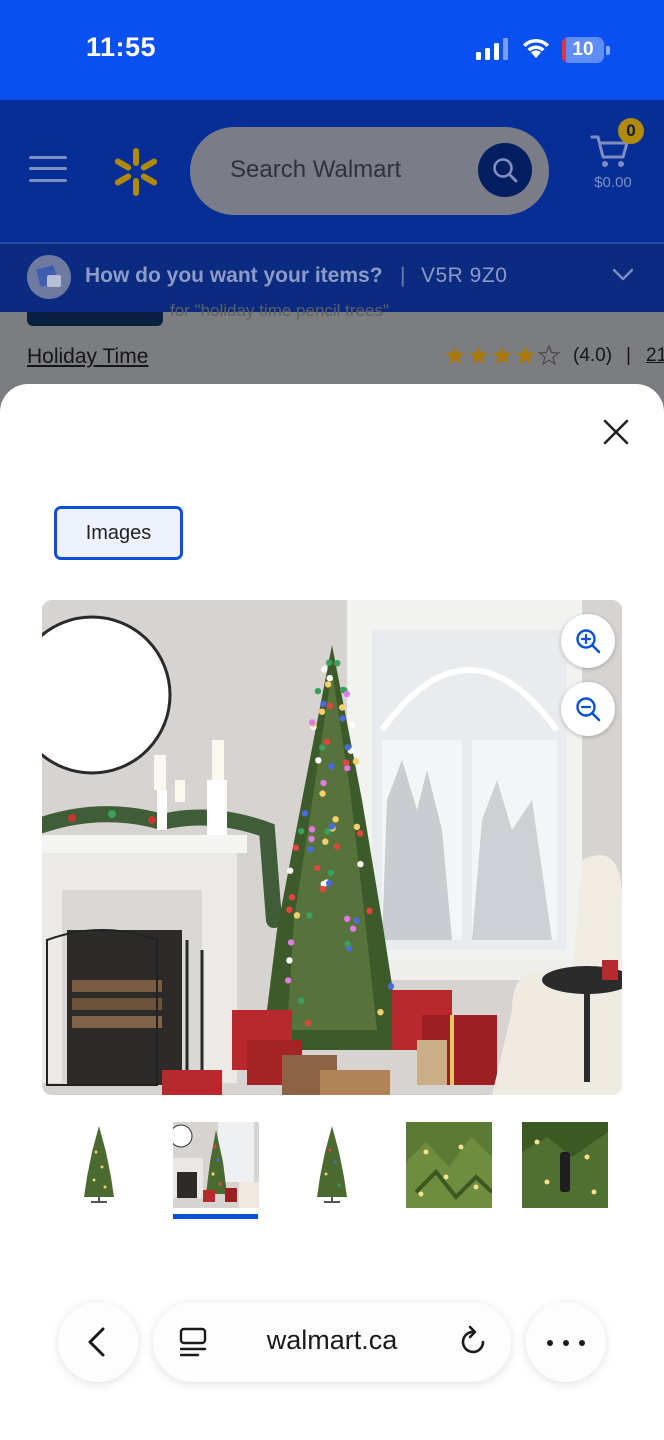 This screenshot has width=664, height=1440. I want to click on zoom-out-button, so click(588, 709).